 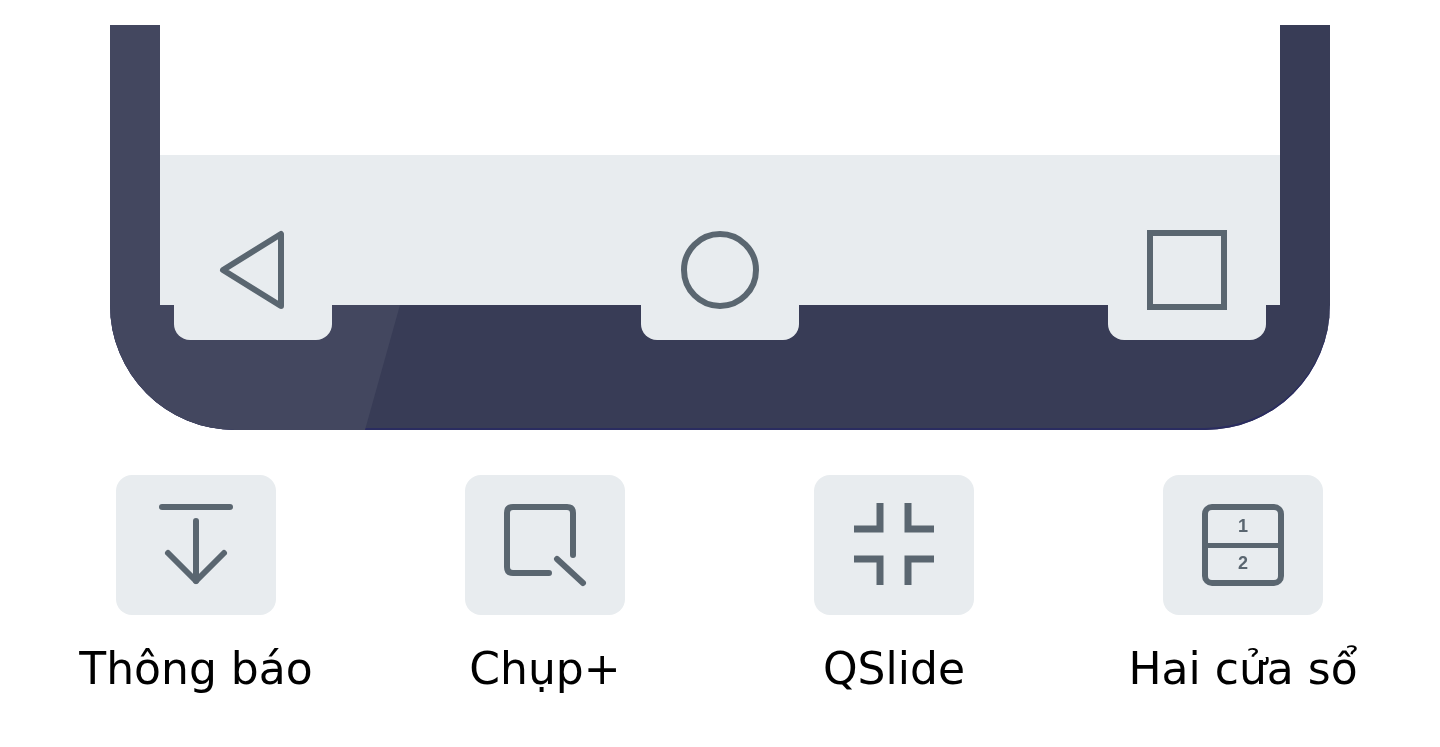 I want to click on capture-button, so click(x=545, y=545).